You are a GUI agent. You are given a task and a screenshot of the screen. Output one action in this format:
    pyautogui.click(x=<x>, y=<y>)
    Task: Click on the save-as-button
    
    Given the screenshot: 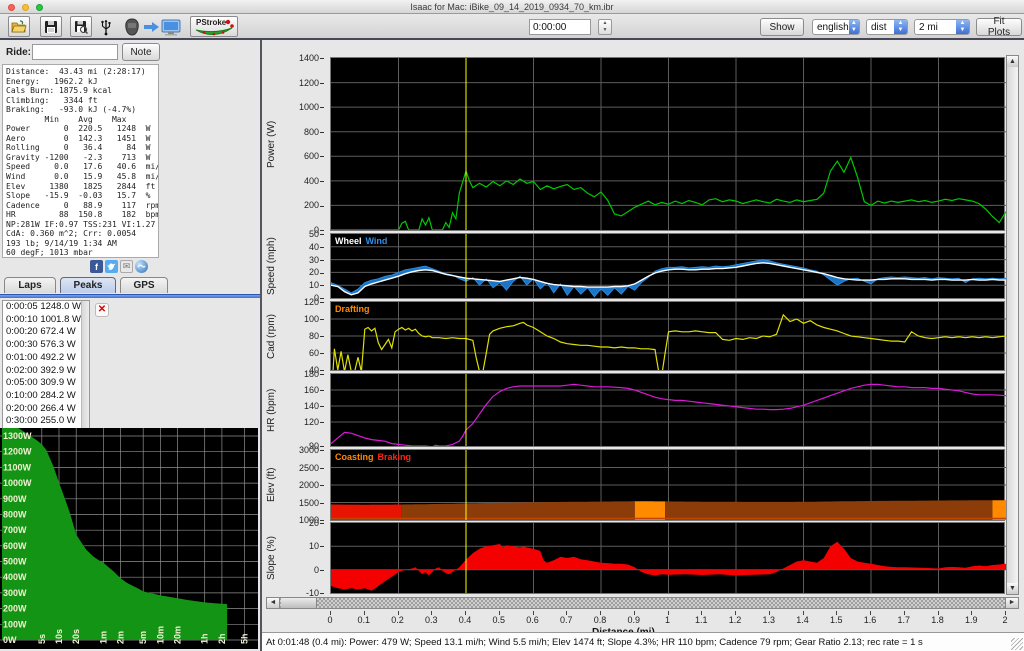 What is the action you would take?
    pyautogui.click(x=81, y=26)
    